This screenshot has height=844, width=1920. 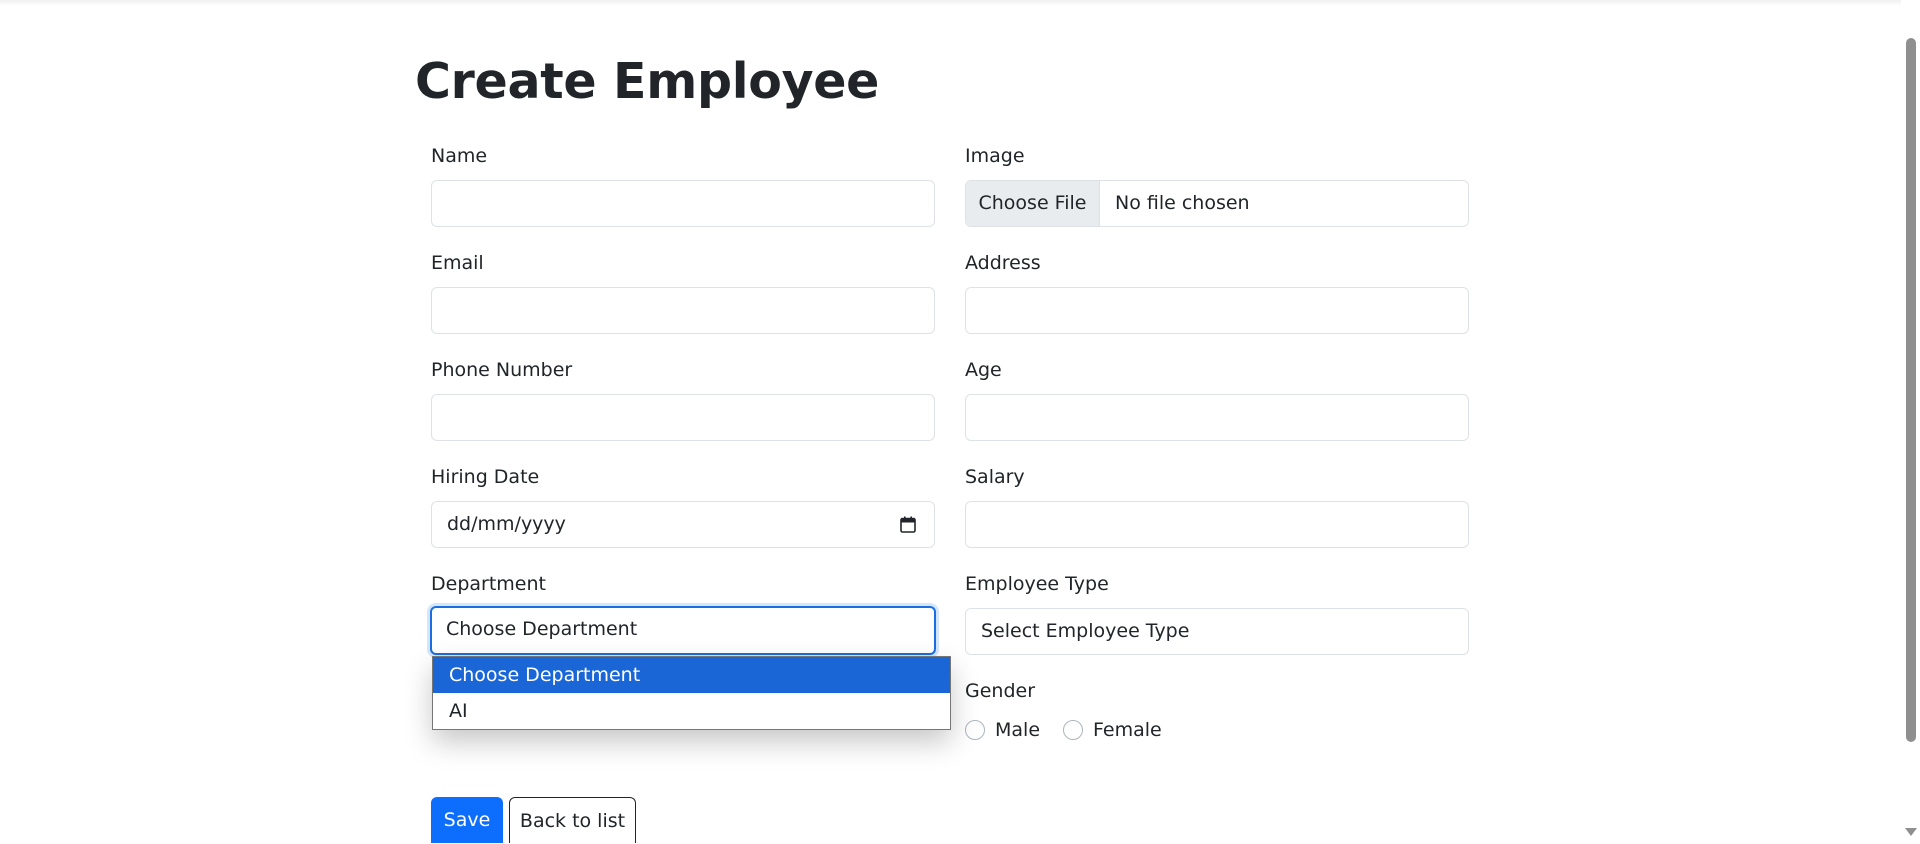 I want to click on department-select: Choose Department, so click(x=683, y=630).